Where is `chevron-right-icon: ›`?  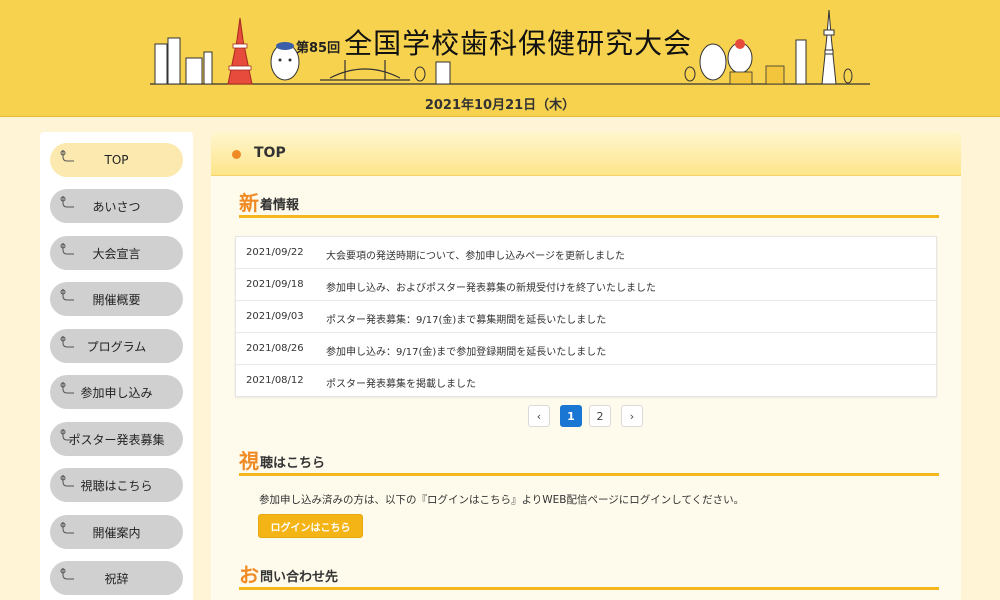 chevron-right-icon: › is located at coordinates (632, 416).